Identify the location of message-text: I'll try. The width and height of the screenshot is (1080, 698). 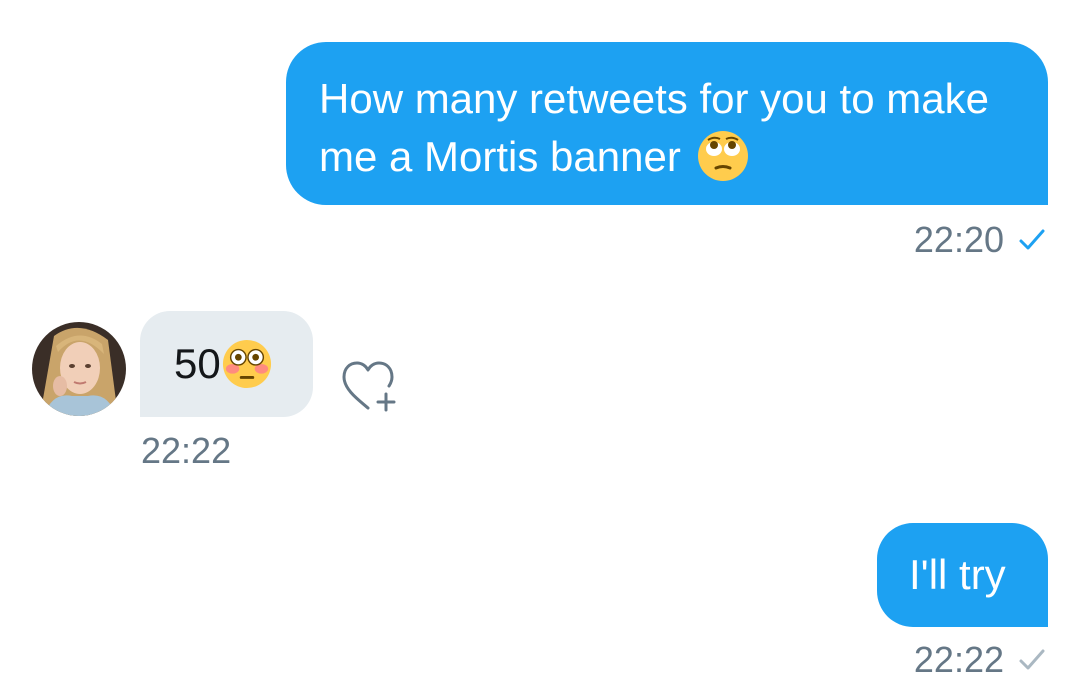
(957, 574).